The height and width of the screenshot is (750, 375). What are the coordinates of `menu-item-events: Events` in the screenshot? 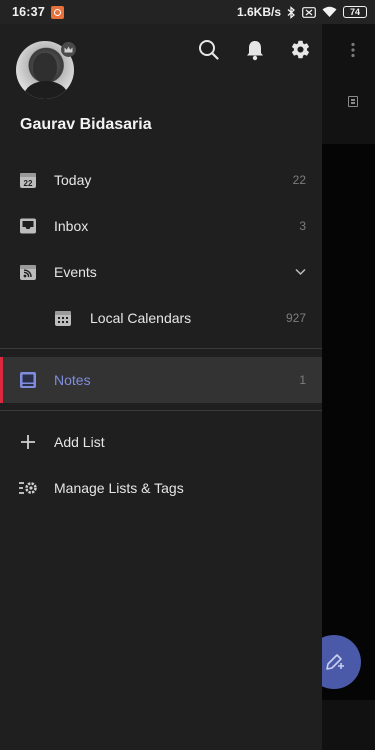 It's located at (161, 272).